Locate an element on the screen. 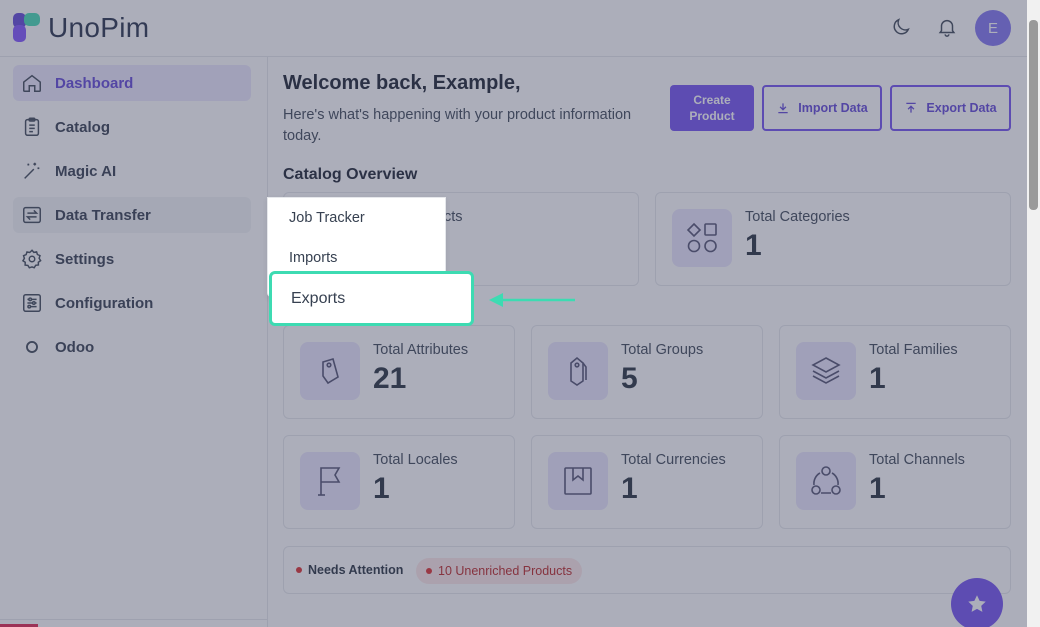 This screenshot has width=1040, height=627. page-scrollbar is located at coordinates (1033, 313).